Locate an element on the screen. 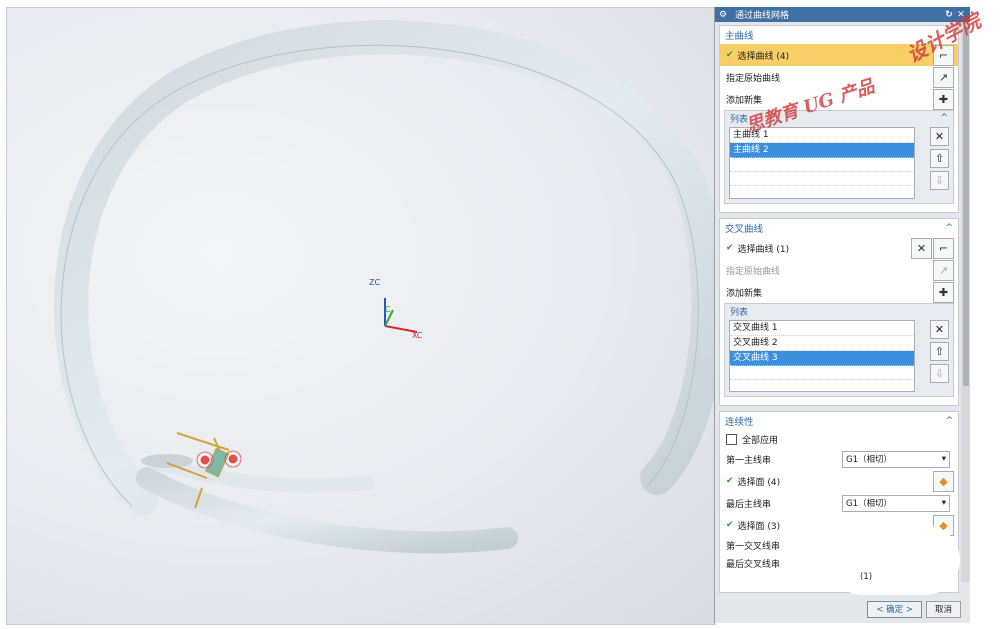 This screenshot has width=1000, height=629. continuity-title: 连续性 is located at coordinates (739, 422).